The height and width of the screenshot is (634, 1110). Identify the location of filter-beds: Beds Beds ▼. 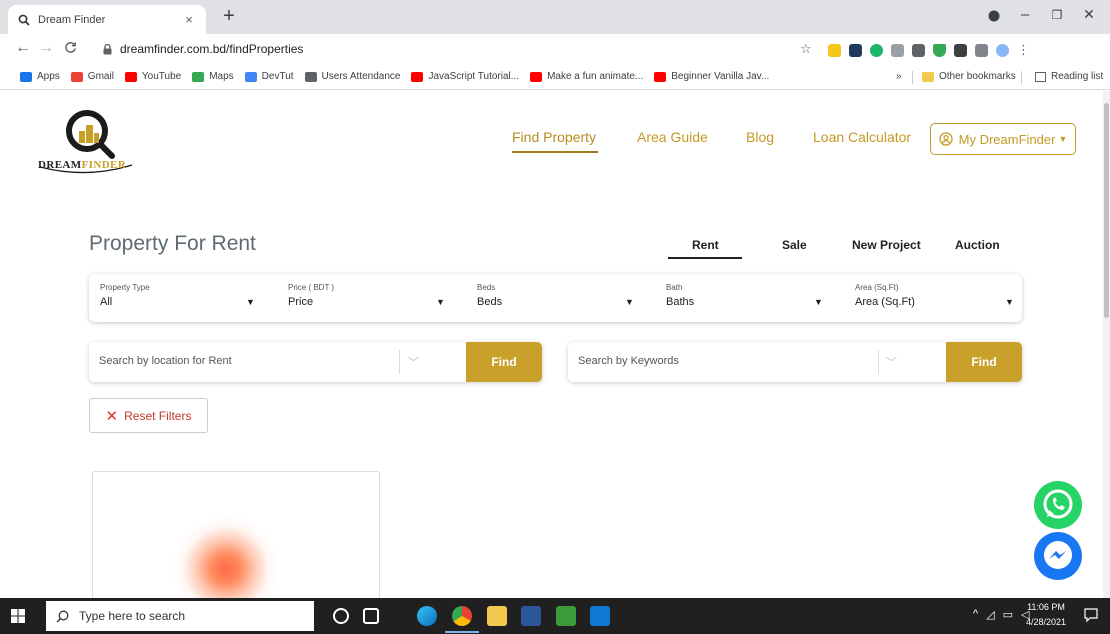
(557, 298).